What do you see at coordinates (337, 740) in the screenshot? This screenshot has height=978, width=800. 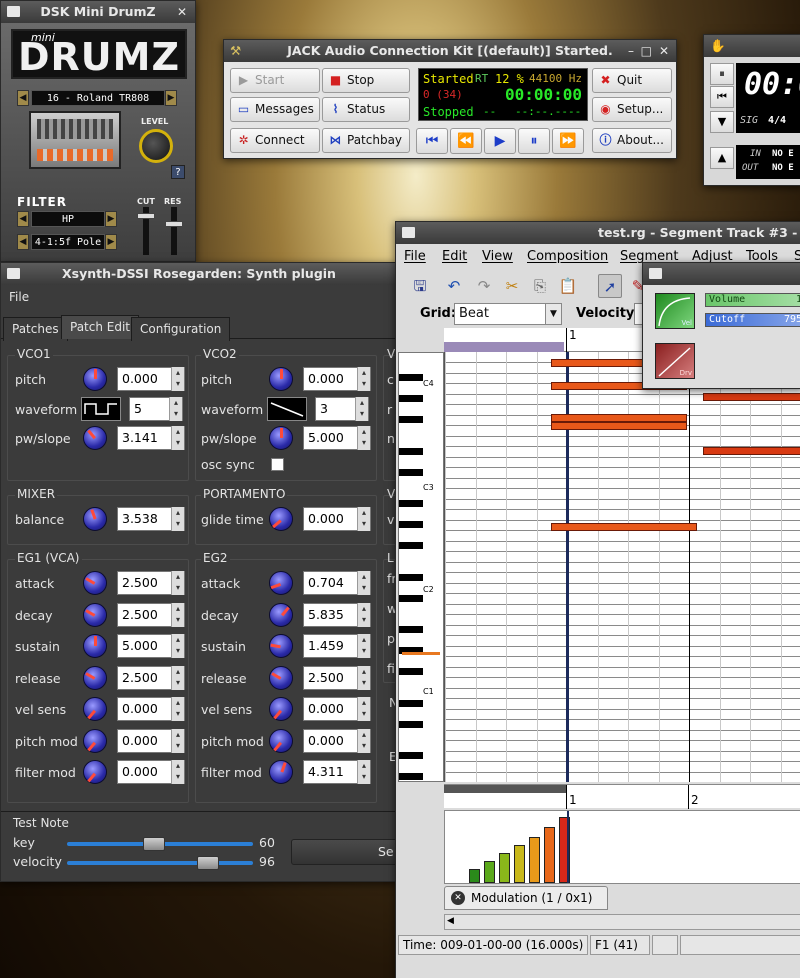 I see `eg2-pitch-mod-spinbox: 0.000` at bounding box center [337, 740].